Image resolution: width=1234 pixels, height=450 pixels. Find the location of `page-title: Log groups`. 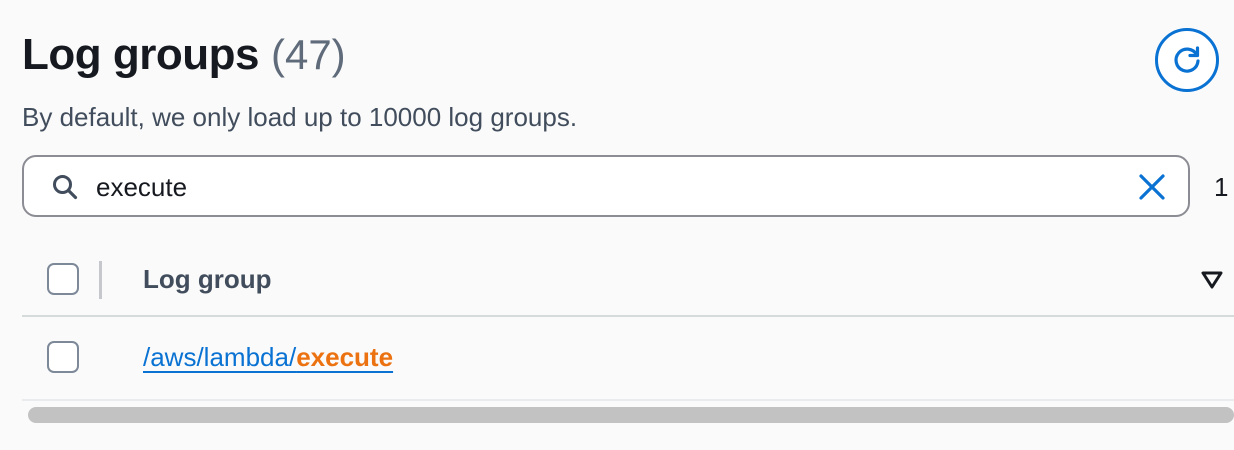

page-title: Log groups is located at coordinates (140, 54).